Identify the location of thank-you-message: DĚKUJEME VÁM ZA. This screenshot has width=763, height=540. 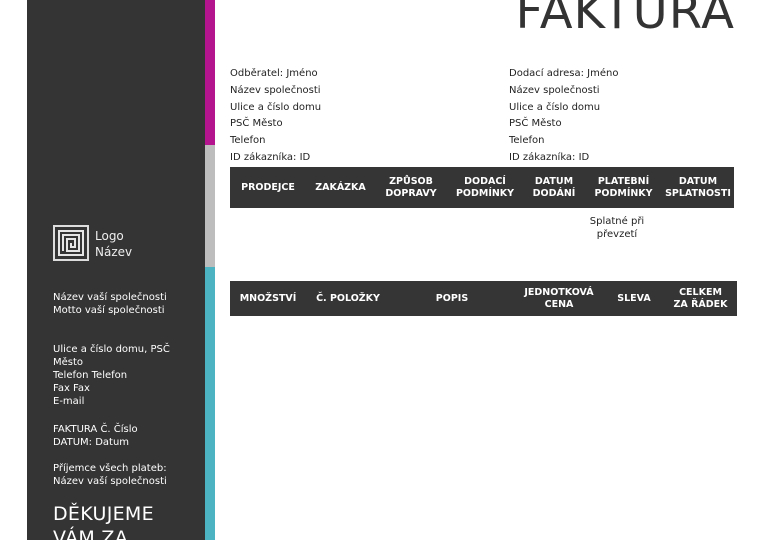
(128, 521).